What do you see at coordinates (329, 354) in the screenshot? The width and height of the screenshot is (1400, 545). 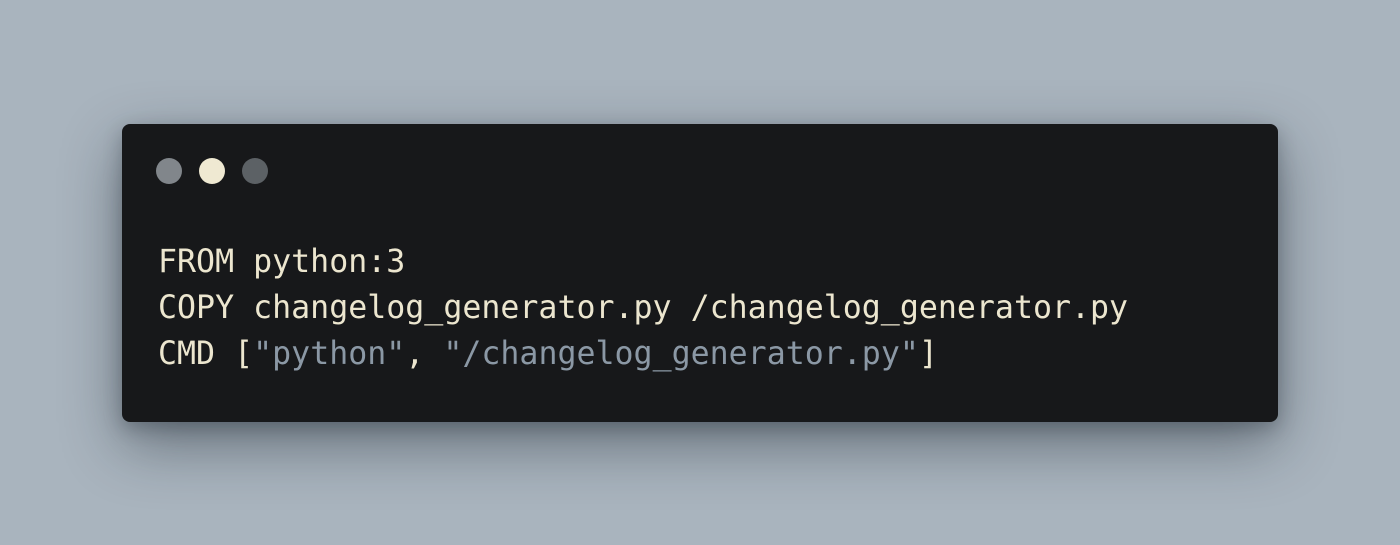 I see `code-string: "python"` at bounding box center [329, 354].